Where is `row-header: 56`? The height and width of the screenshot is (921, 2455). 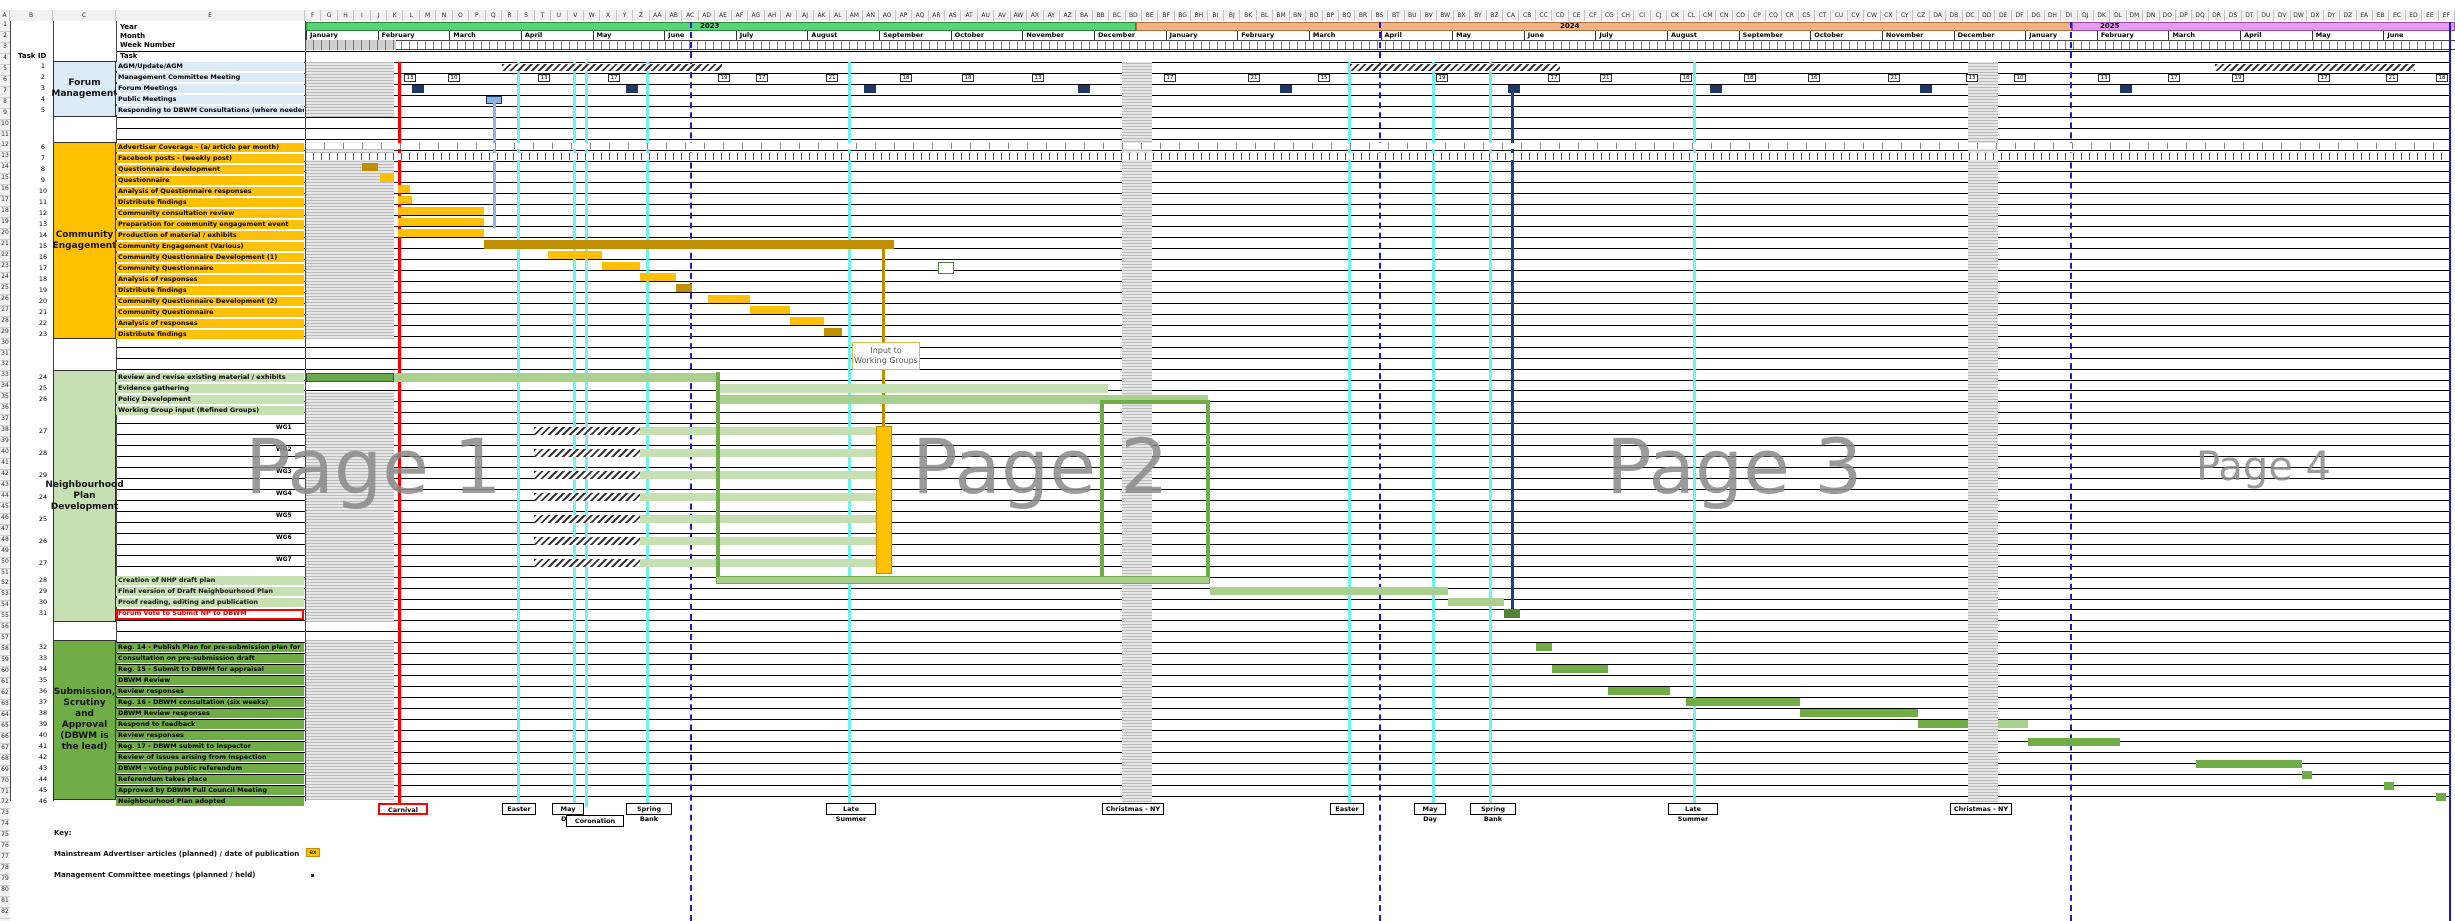 row-header: 56 is located at coordinates (5, 629).